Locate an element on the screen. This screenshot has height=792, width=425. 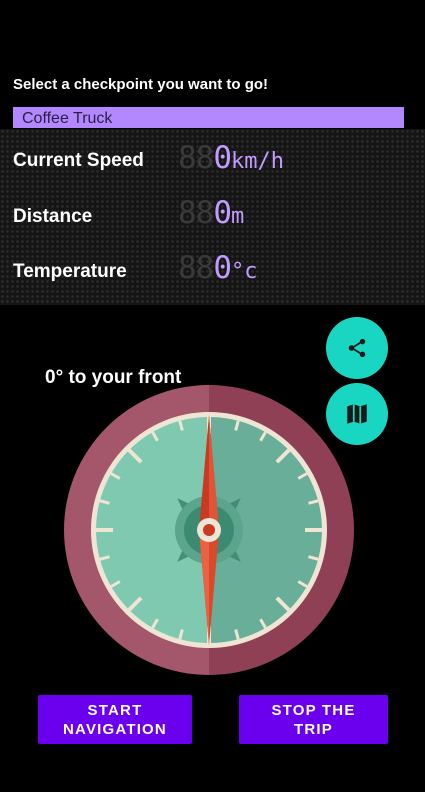
compass-pivot-center is located at coordinates (209, 530).